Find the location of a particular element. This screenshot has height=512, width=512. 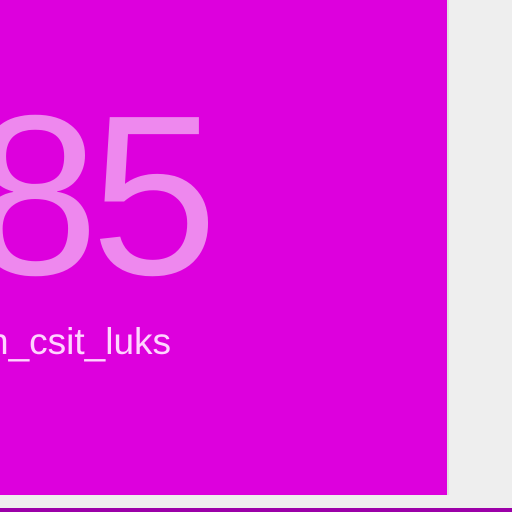

bottom-accent-bar is located at coordinates (256, 510).